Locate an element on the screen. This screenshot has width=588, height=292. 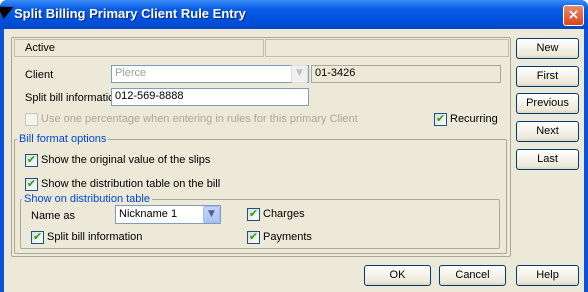
status-header-right is located at coordinates (387, 48).